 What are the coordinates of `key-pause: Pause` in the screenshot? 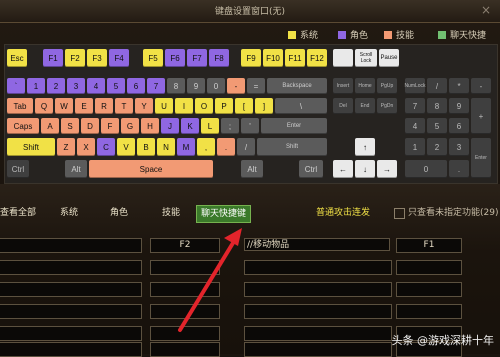 It's located at (389, 58).